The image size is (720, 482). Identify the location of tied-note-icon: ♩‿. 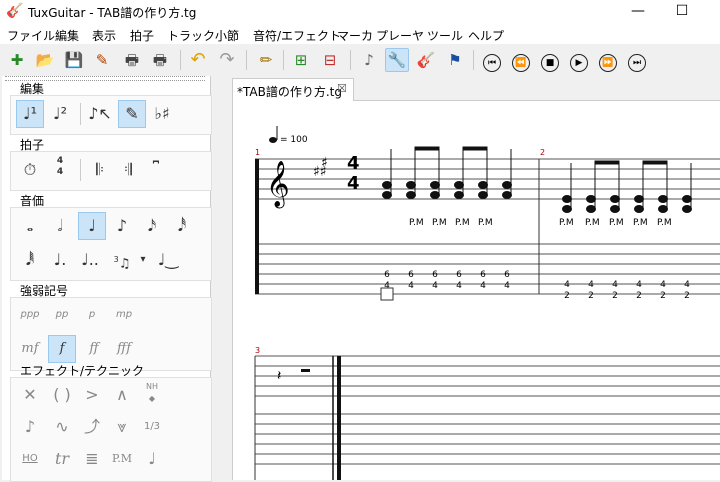
(168, 260).